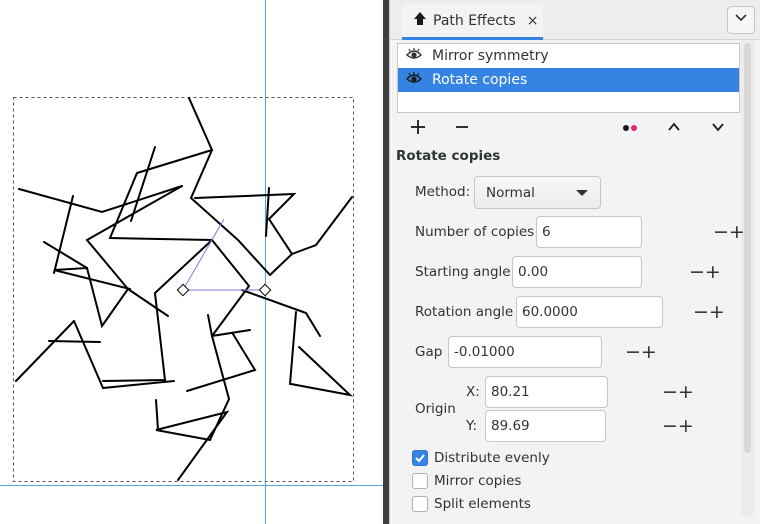 This screenshot has width=760, height=524. I want to click on start-angle-spinbutton: − +, so click(616, 272).